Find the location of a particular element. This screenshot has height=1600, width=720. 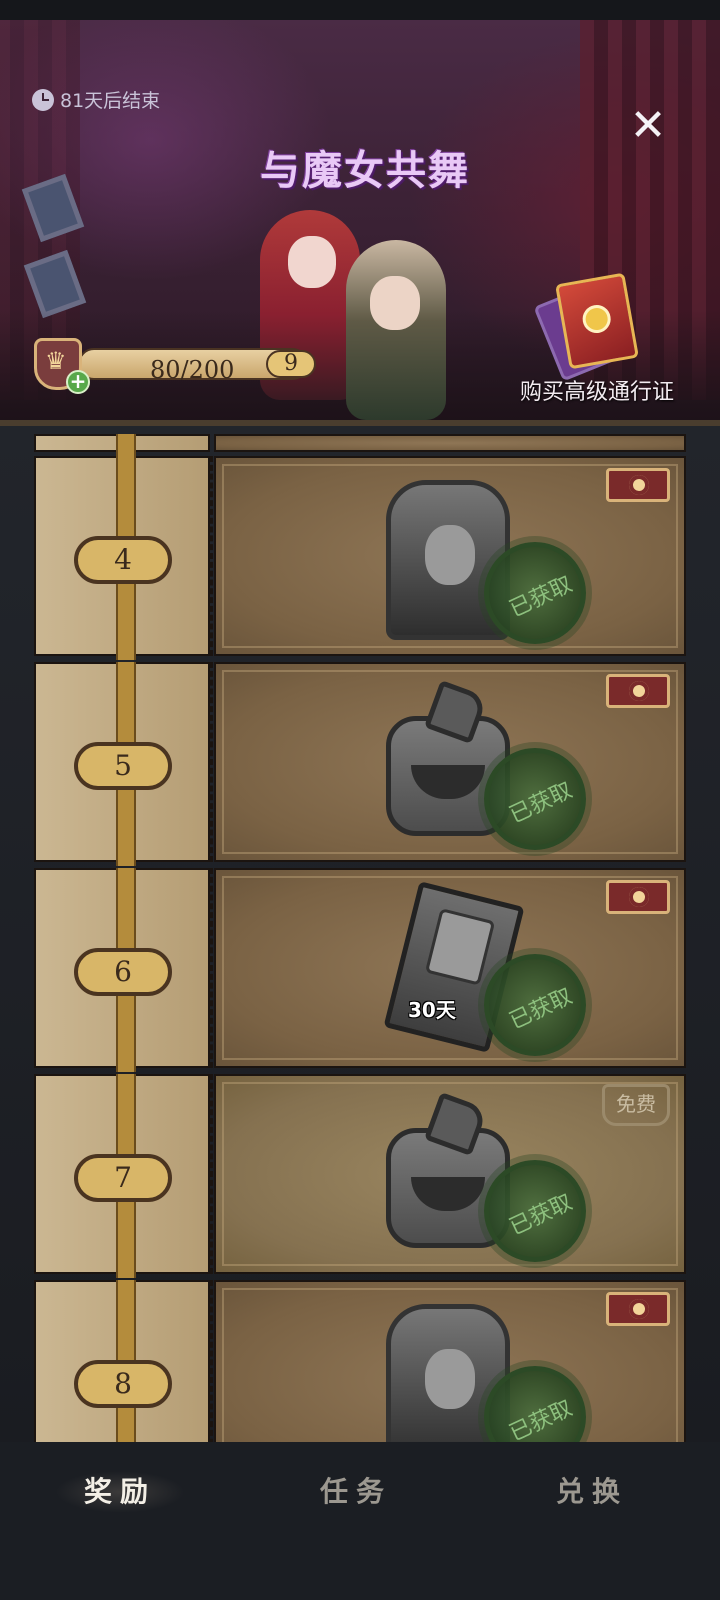

level-cell: 4 is located at coordinates (122, 558).